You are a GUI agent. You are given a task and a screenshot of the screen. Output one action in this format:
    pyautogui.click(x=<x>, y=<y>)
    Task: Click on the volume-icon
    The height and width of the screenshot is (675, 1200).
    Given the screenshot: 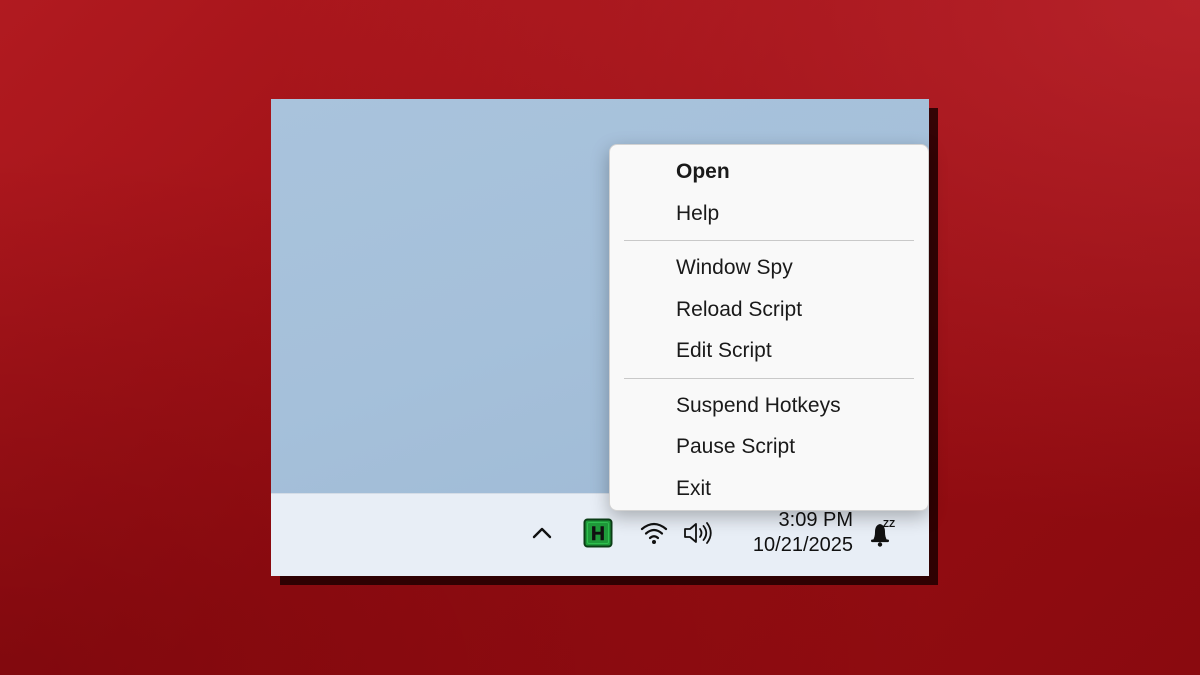 What is the action you would take?
    pyautogui.click(x=698, y=533)
    